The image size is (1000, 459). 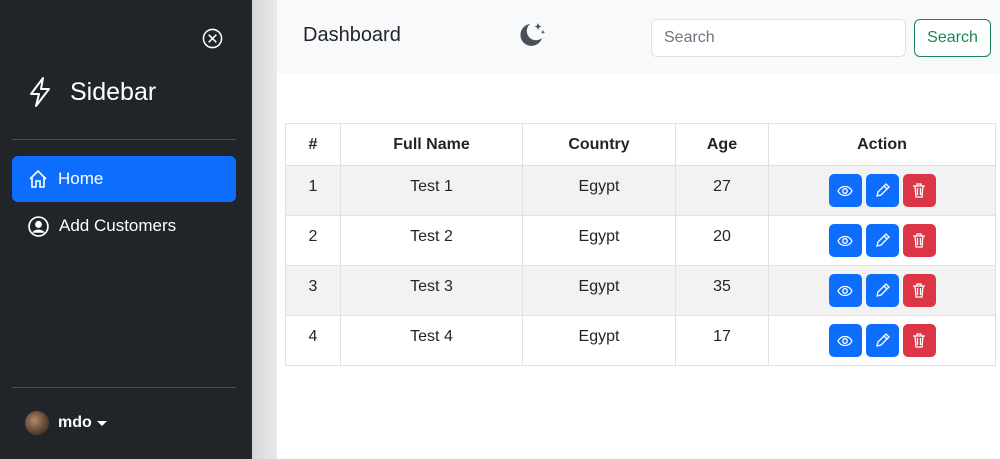 I want to click on table-row: 1 Test 1 Egypt 27, so click(x=640, y=190).